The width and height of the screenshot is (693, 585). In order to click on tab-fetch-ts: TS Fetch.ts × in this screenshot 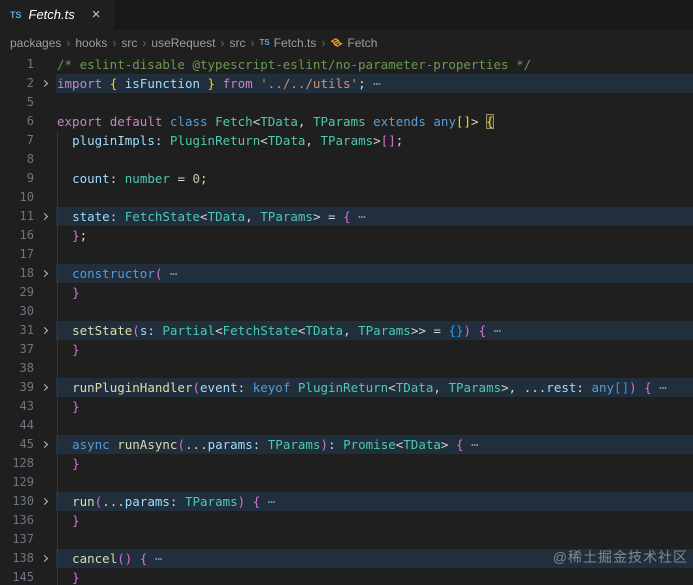, I will do `click(58, 14)`.